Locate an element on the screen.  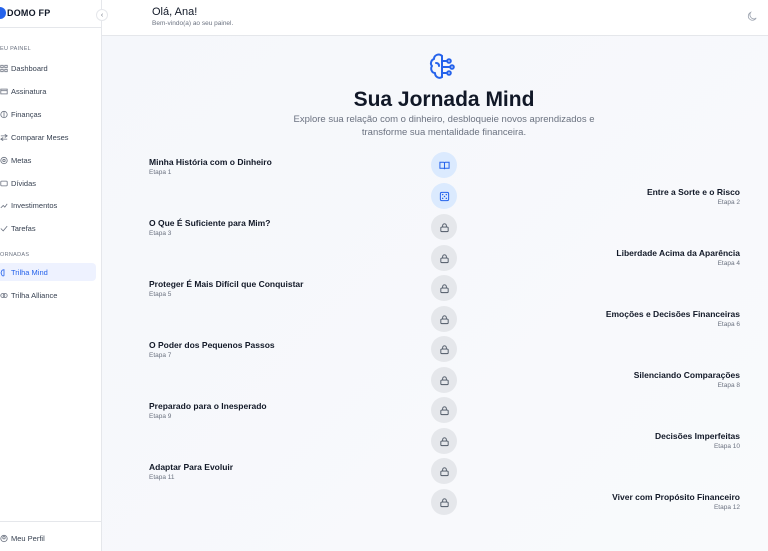
book-icon is located at coordinates (444, 165).